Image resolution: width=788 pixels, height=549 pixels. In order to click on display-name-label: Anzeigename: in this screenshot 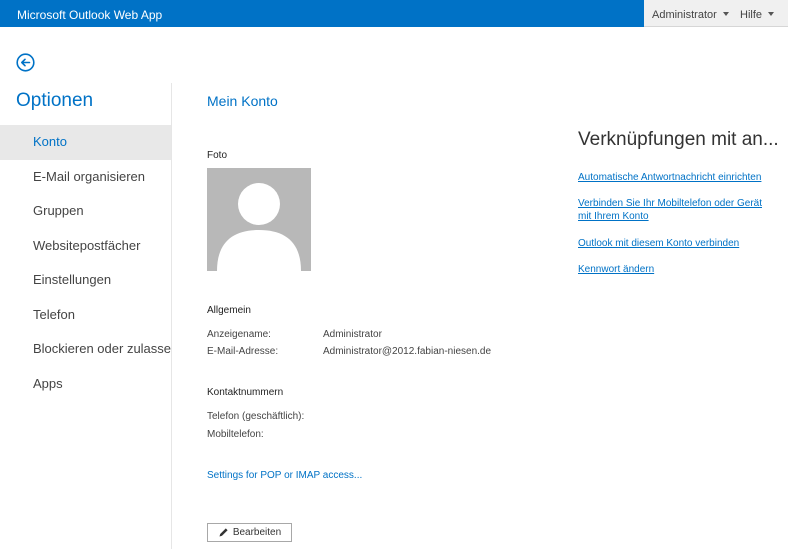, I will do `click(239, 334)`.